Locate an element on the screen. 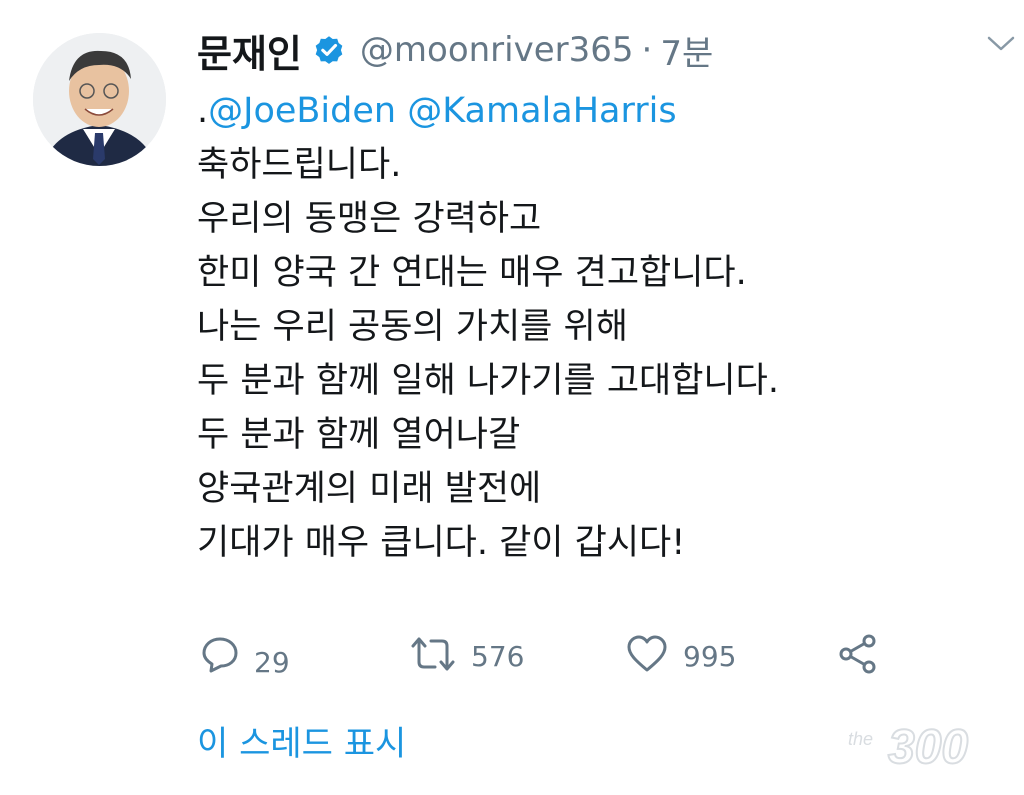 The height and width of the screenshot is (795, 1024). verified-badge-icon is located at coordinates (329, 50).